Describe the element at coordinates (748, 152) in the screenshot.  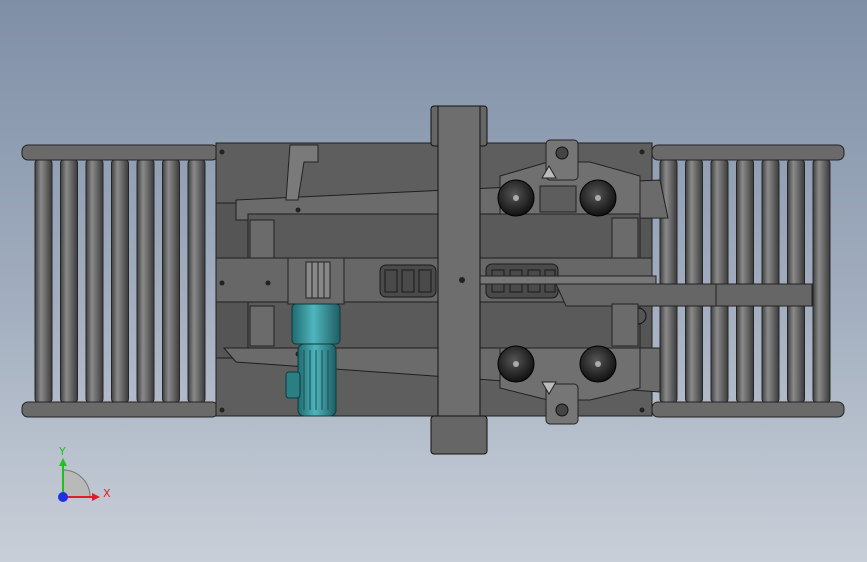
I see `right-top-rail` at that location.